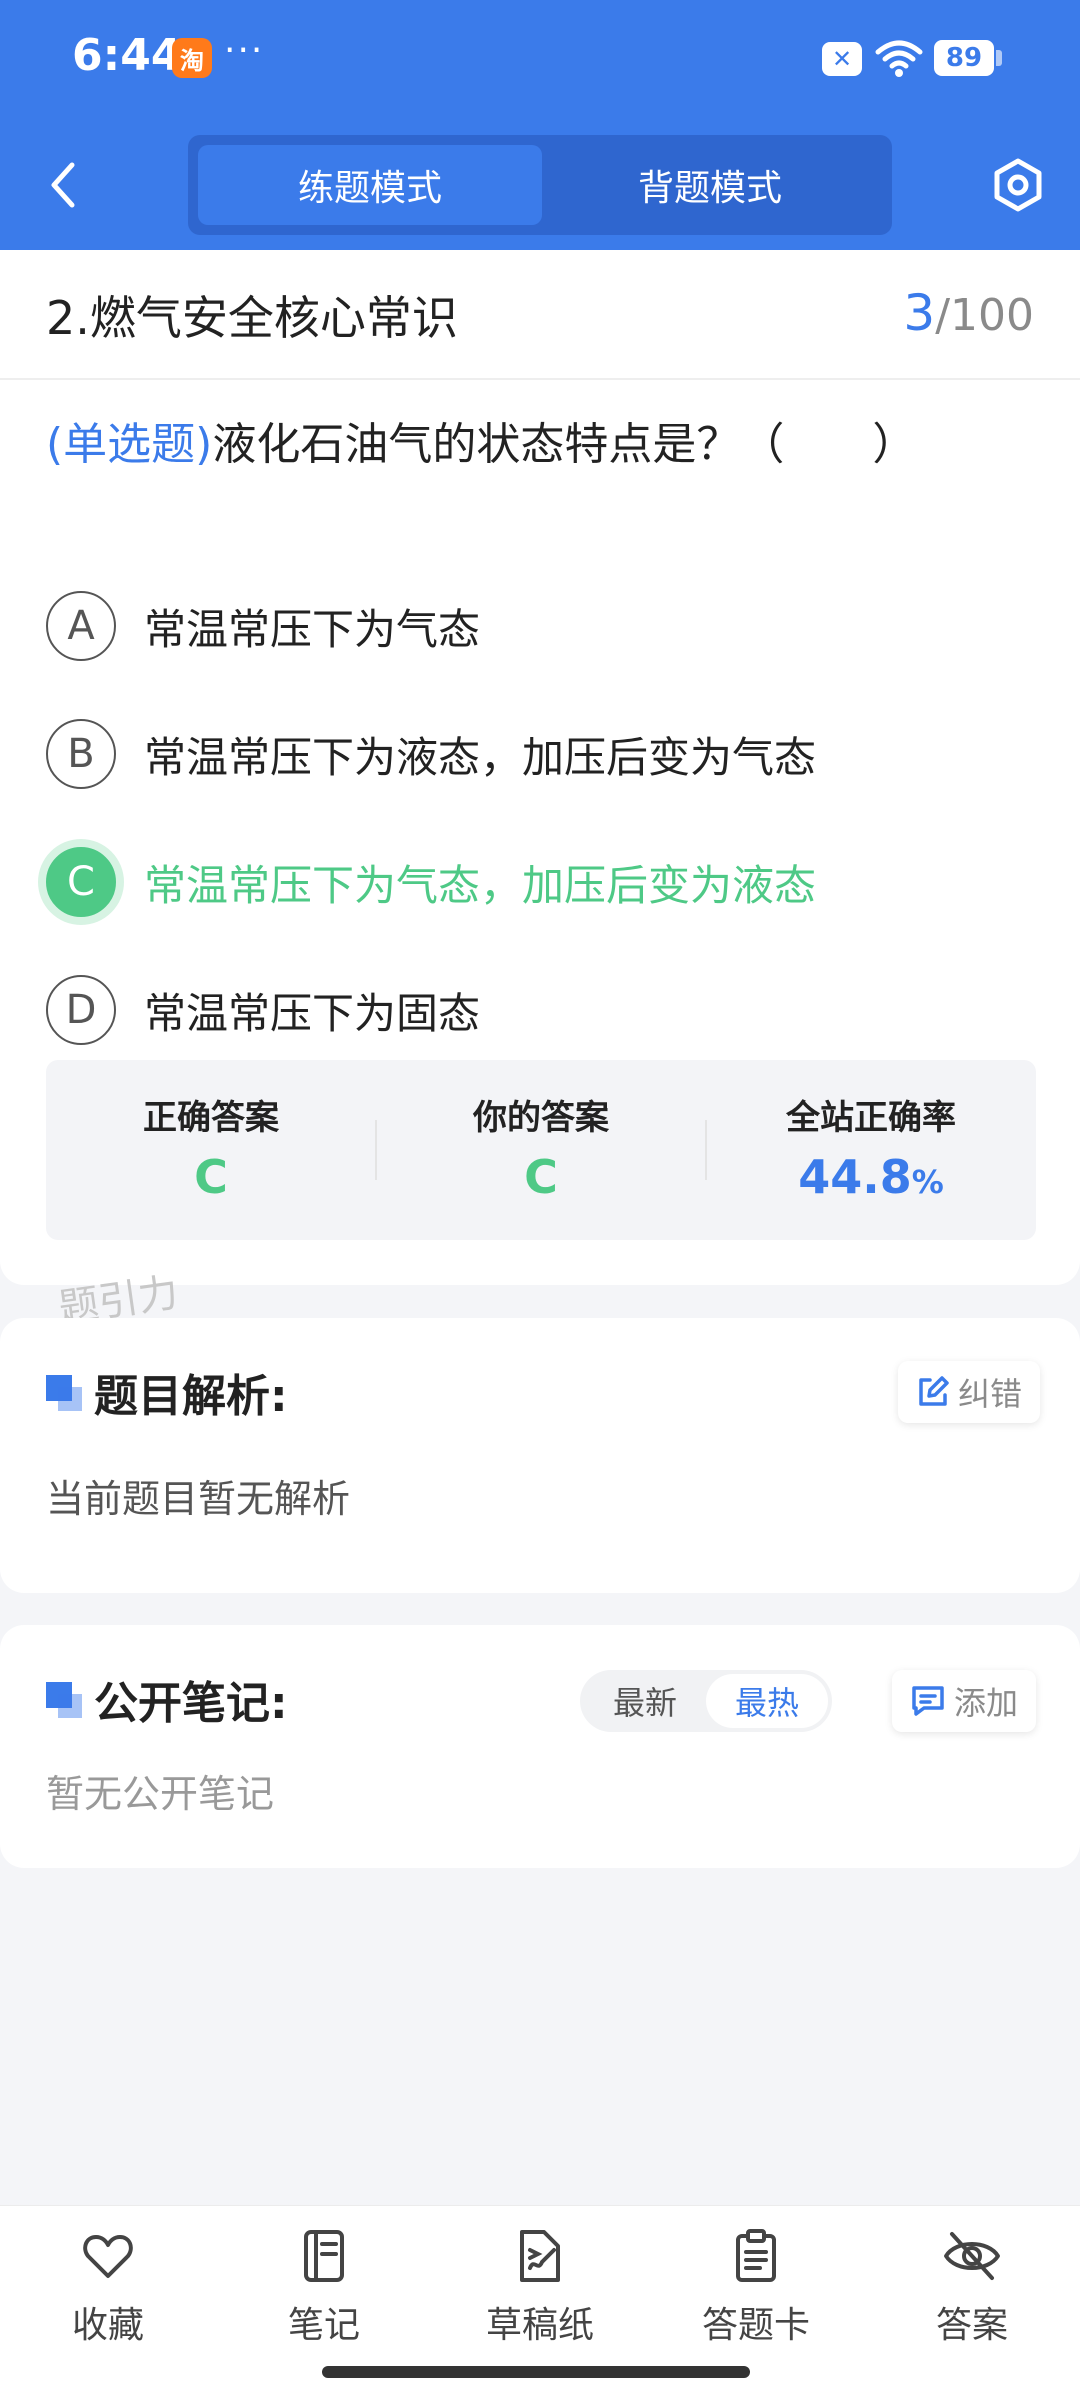  I want to click on answer-sheet-label: 答题卡, so click(755, 2325).